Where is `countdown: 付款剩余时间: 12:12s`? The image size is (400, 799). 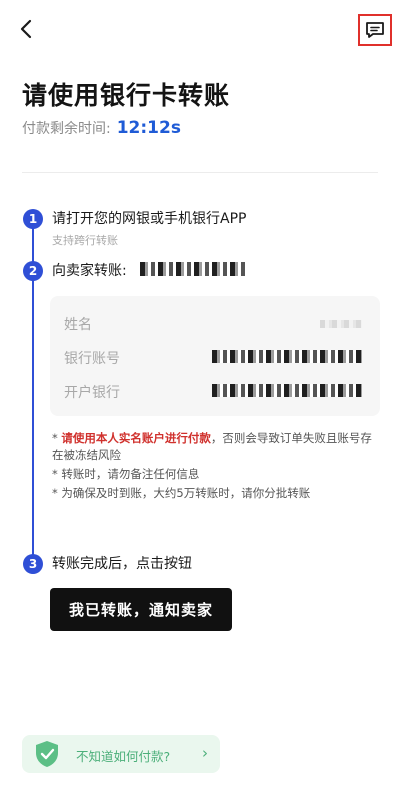 countdown: 付款剩余时间: 12:12s is located at coordinates (101, 128).